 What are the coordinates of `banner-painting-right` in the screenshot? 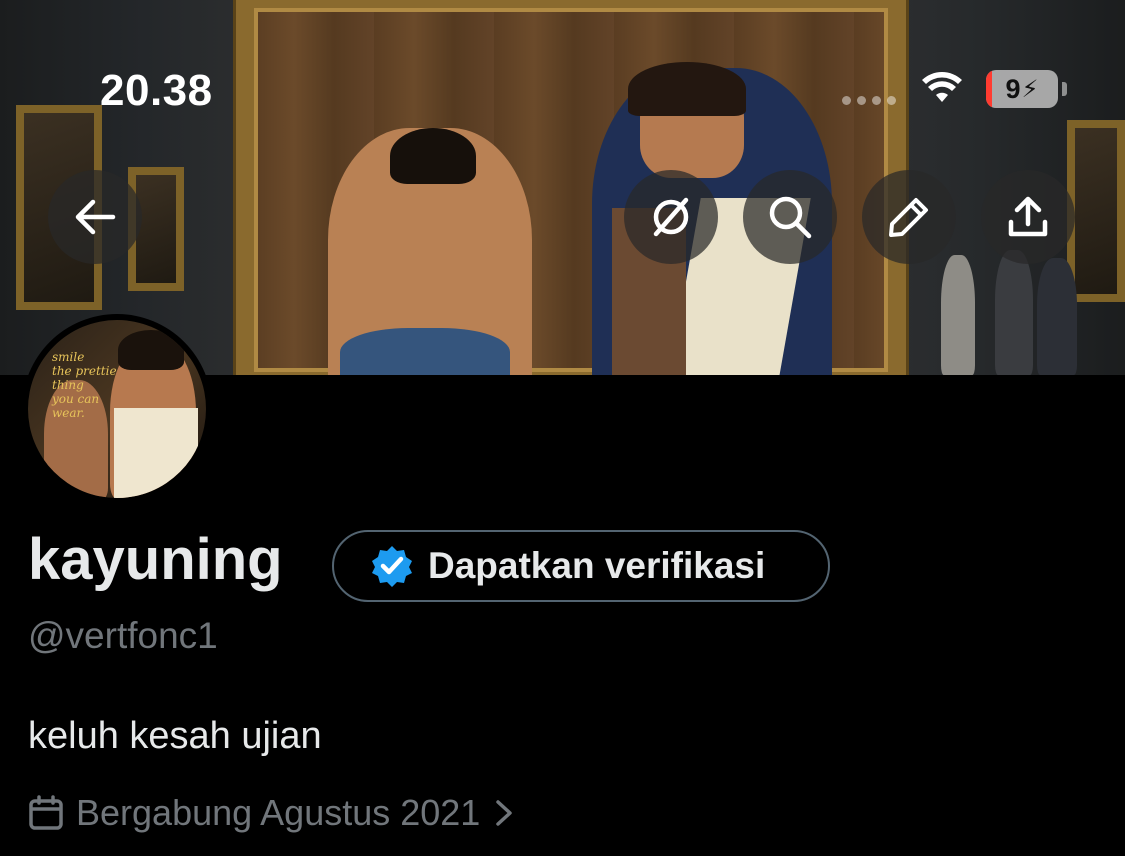 It's located at (1096, 211).